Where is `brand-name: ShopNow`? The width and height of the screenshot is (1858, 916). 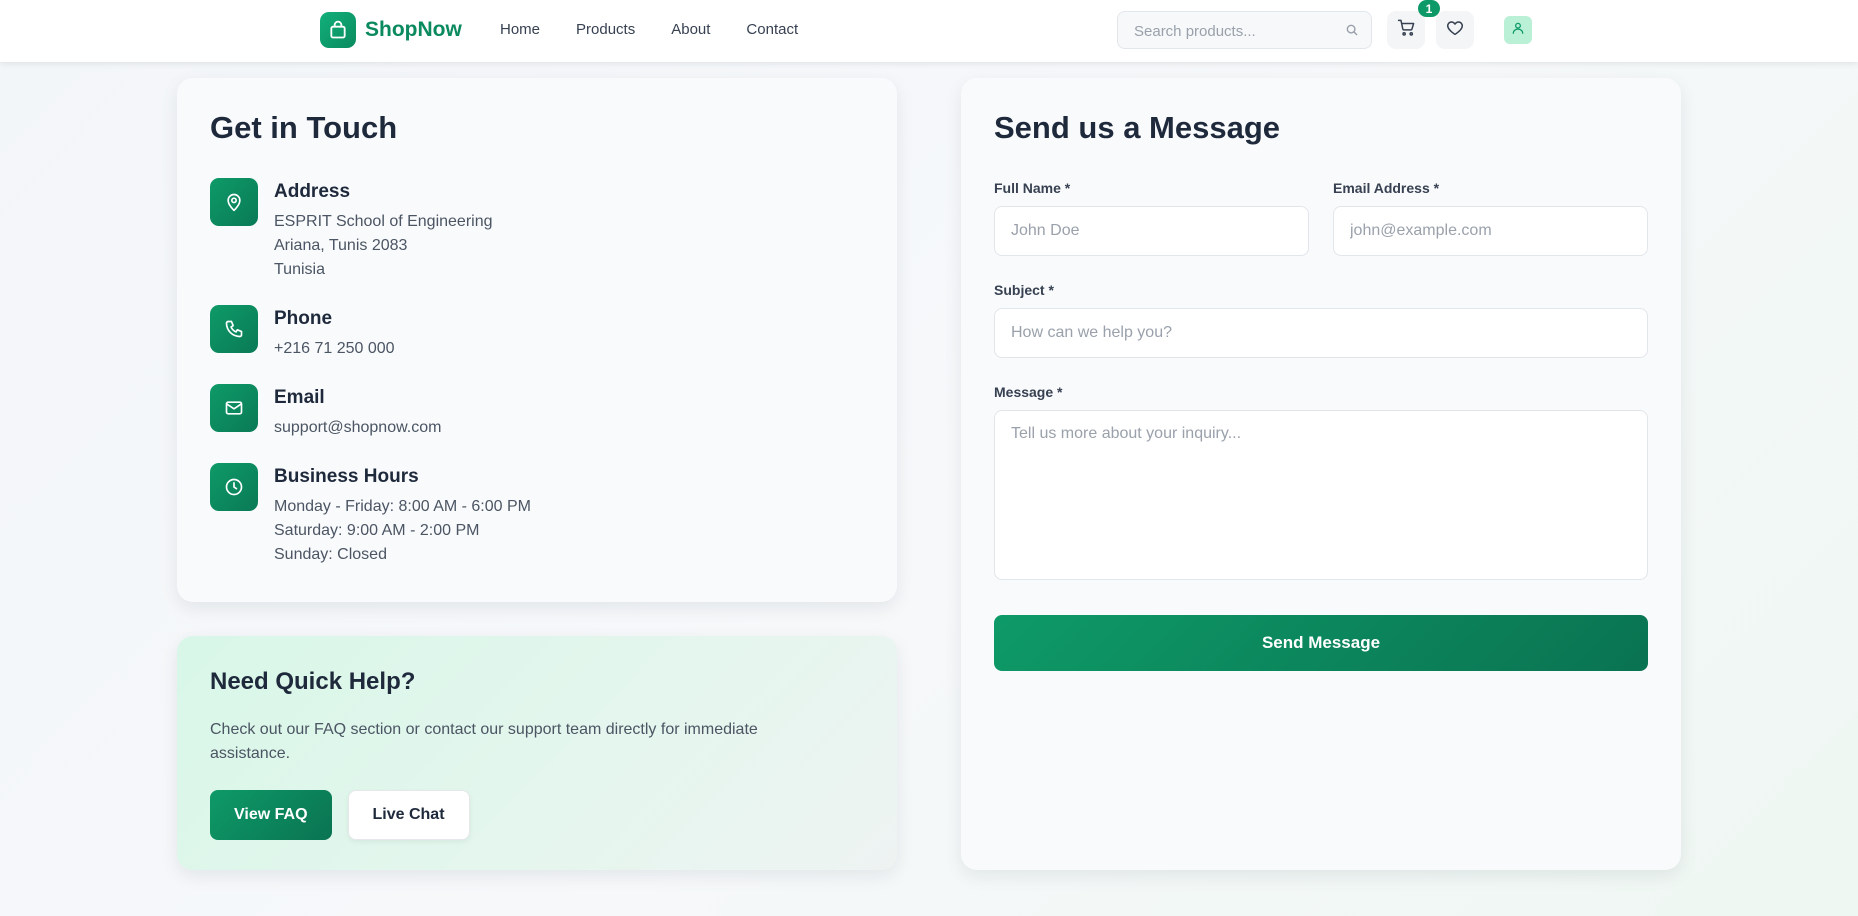
brand-name: ShopNow is located at coordinates (413, 29).